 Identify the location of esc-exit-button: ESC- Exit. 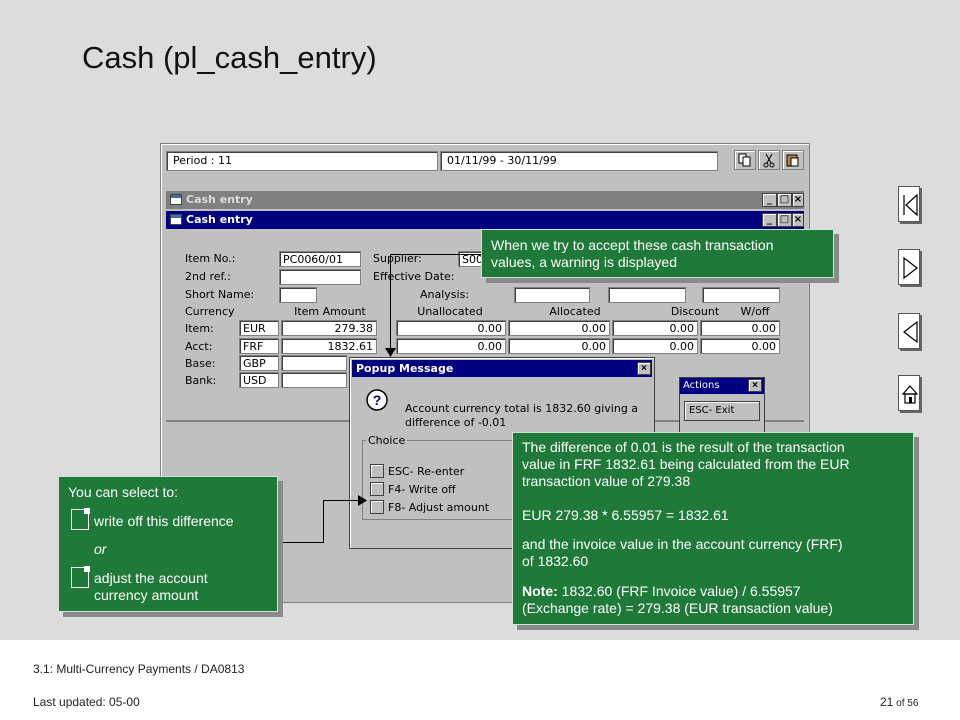
(722, 411).